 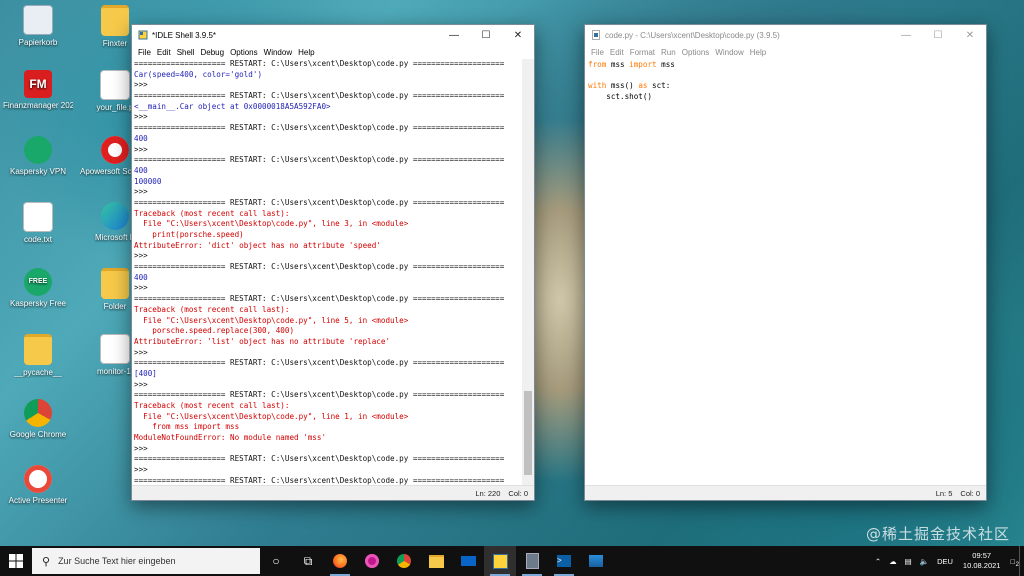 What do you see at coordinates (665, 64) in the screenshot?
I see `code-token: mss` at bounding box center [665, 64].